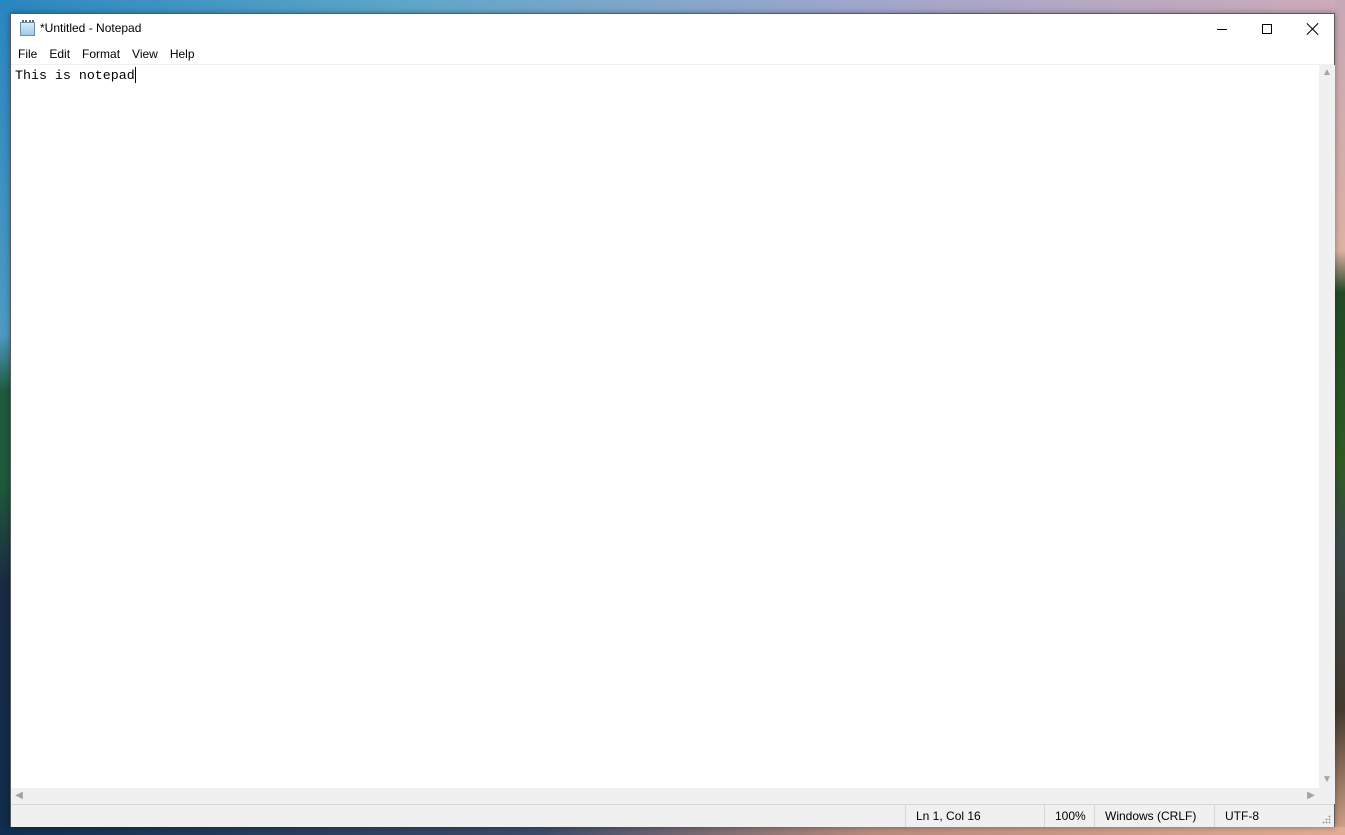 This screenshot has height=835, width=1345. I want to click on maximize-icon, so click(1267, 29).